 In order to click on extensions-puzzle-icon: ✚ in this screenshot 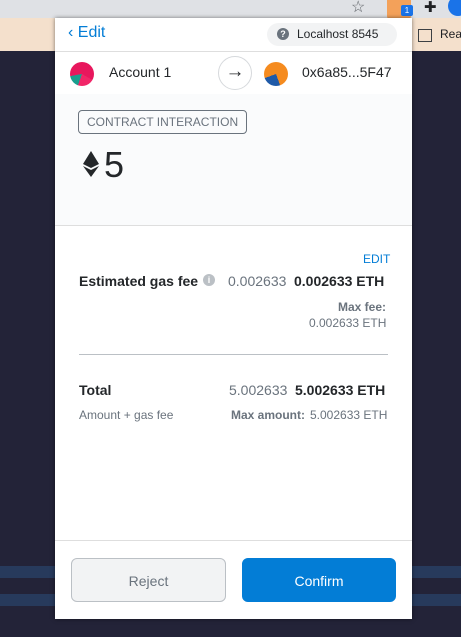, I will do `click(430, 8)`.